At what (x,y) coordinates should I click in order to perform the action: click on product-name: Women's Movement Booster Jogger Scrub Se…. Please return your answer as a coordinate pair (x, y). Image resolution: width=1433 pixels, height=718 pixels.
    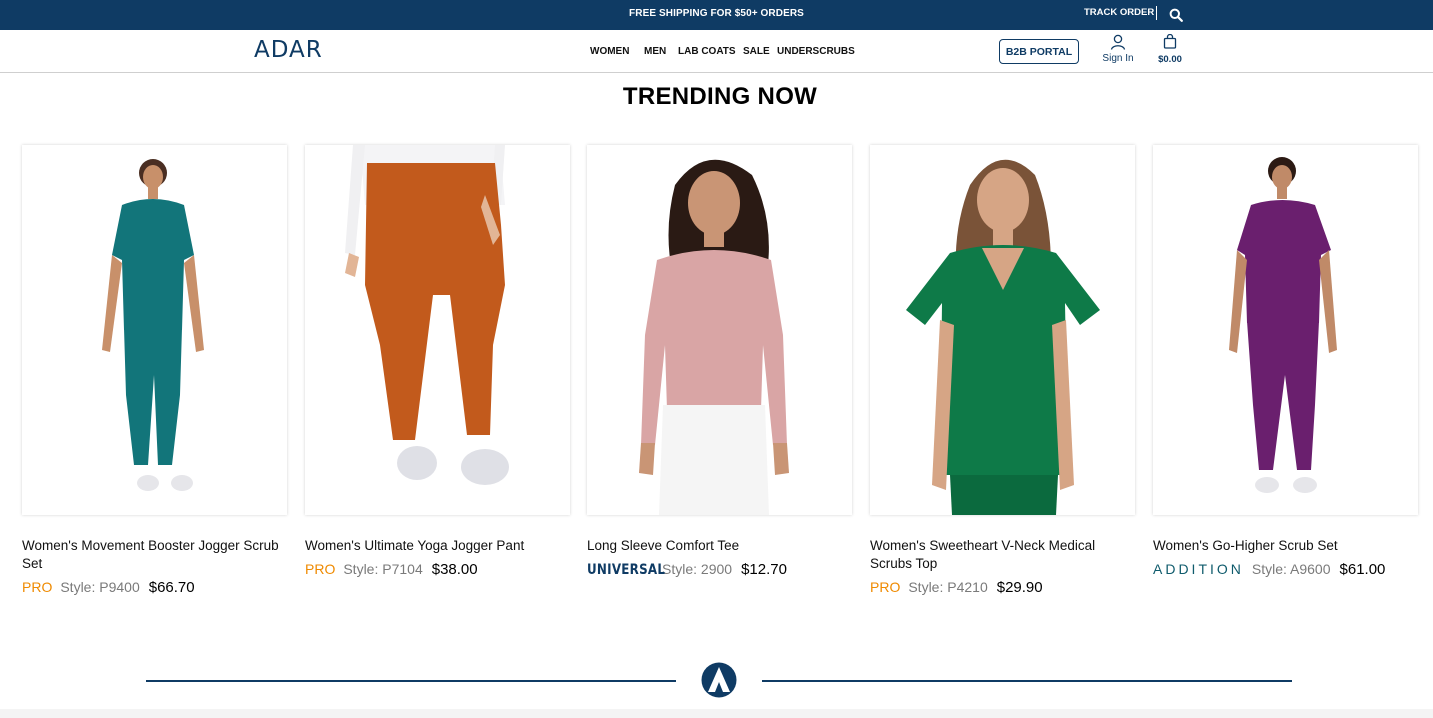
    Looking at the image, I should click on (154, 555).